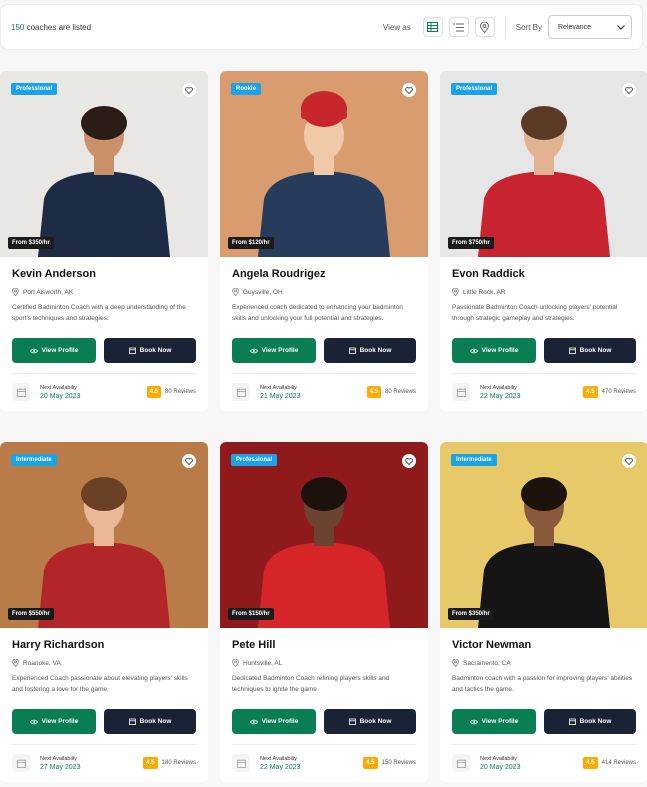 Image resolution: width=647 pixels, height=787 pixels. Describe the element at coordinates (543, 164) in the screenshot. I see `coach-photo: Professional From $750/hr` at that location.